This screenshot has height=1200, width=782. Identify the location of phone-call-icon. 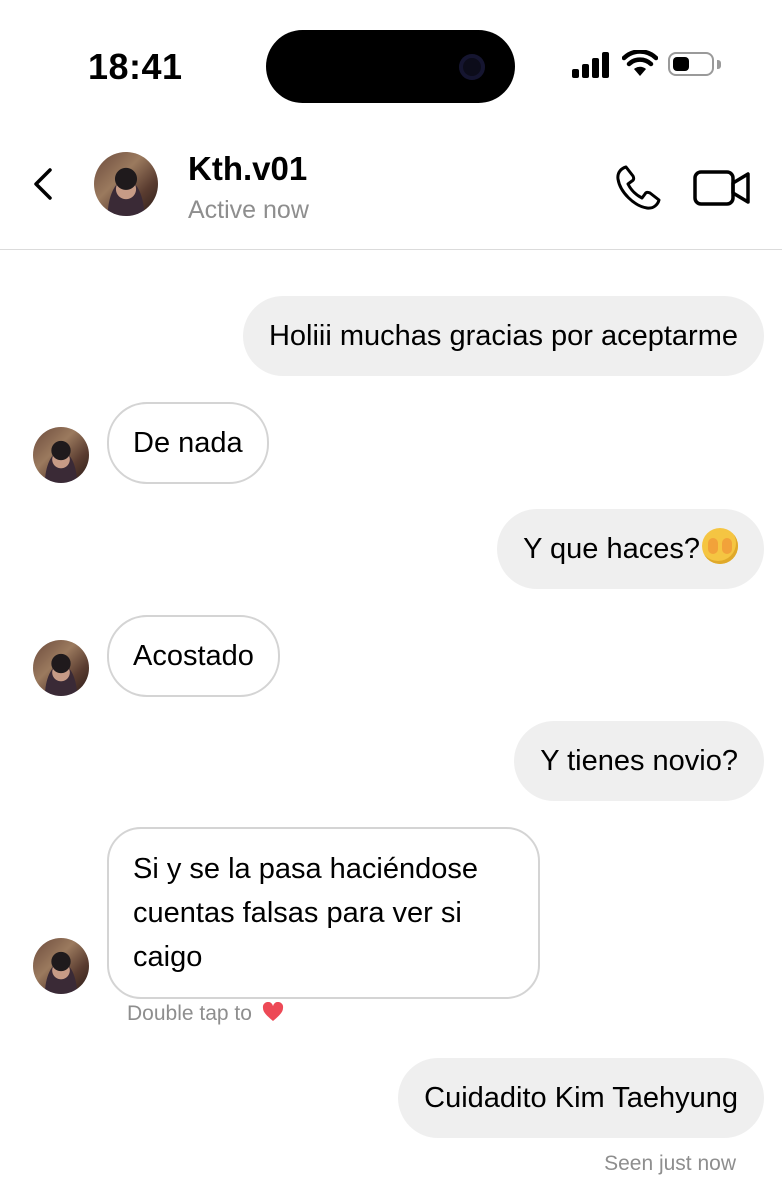
(638, 188).